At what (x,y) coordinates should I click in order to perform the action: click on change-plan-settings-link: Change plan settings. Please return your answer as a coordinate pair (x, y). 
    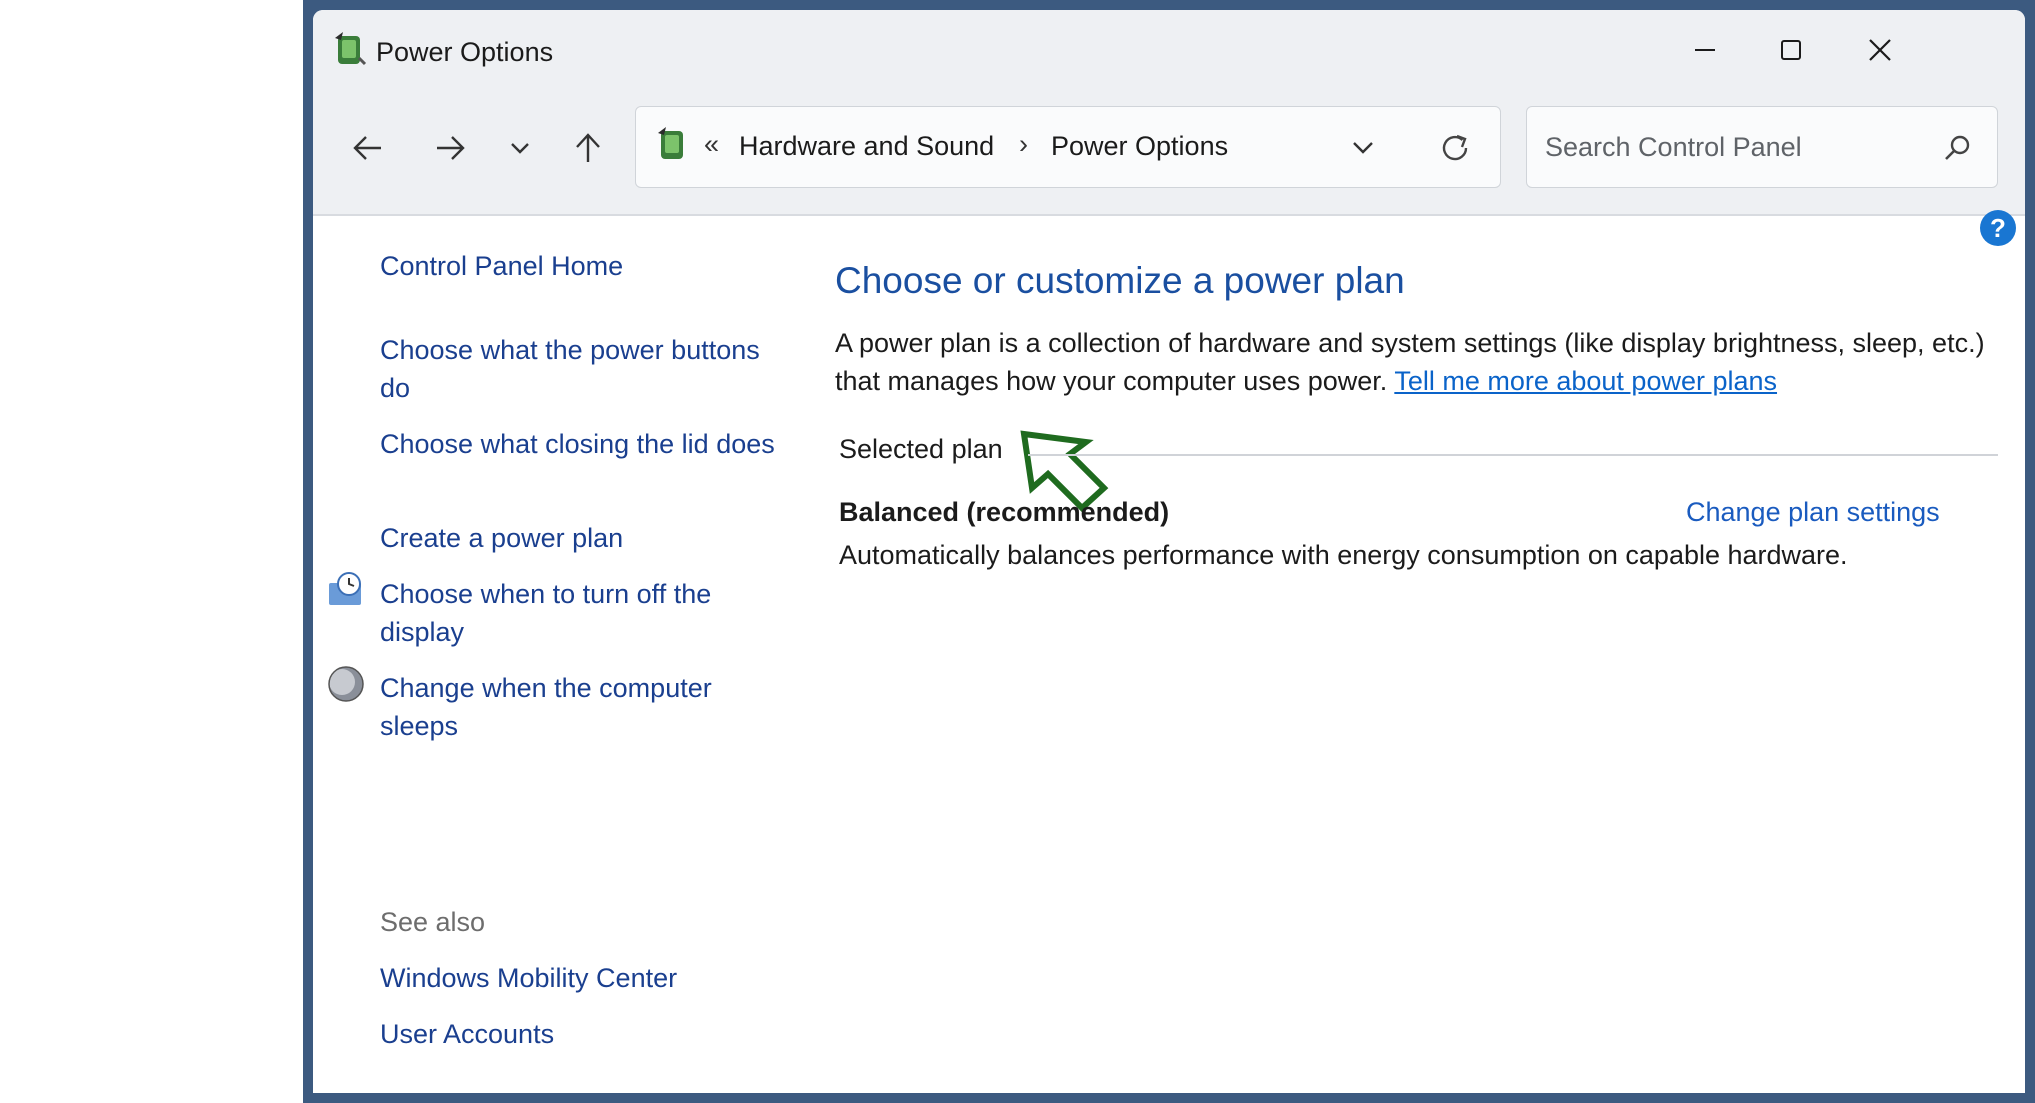
    Looking at the image, I should click on (1813, 512).